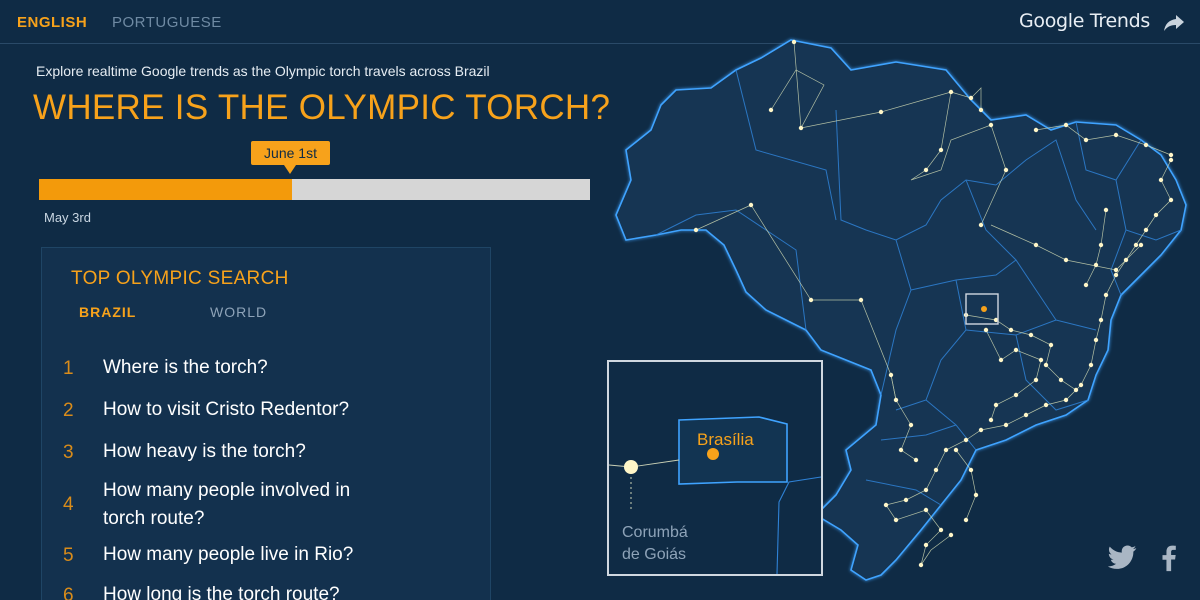  I want to click on tab-world: WORLD, so click(238, 312).